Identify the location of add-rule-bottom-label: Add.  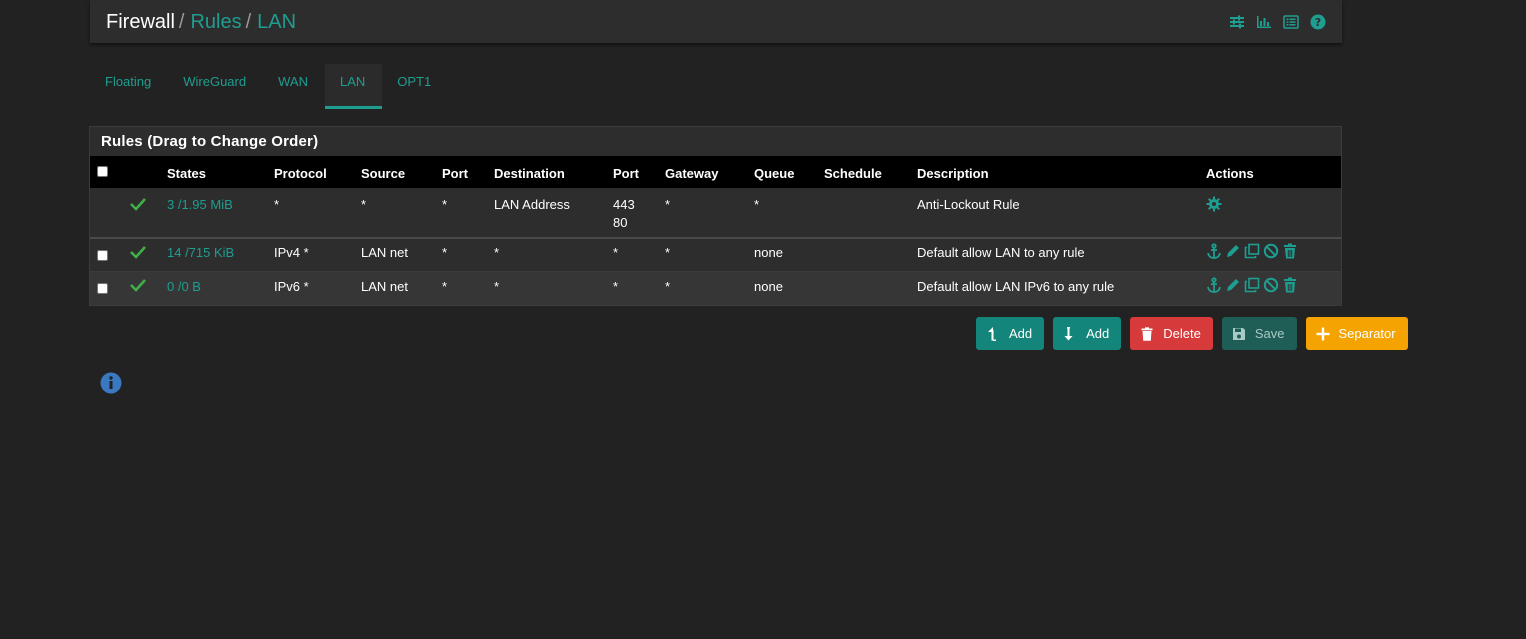
(1098, 333).